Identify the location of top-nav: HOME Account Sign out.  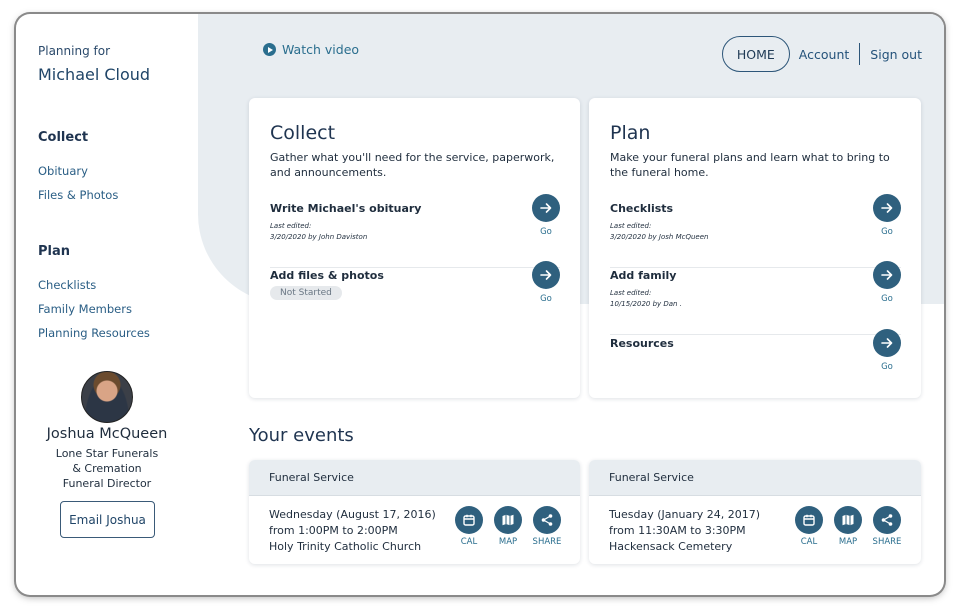
(821, 54).